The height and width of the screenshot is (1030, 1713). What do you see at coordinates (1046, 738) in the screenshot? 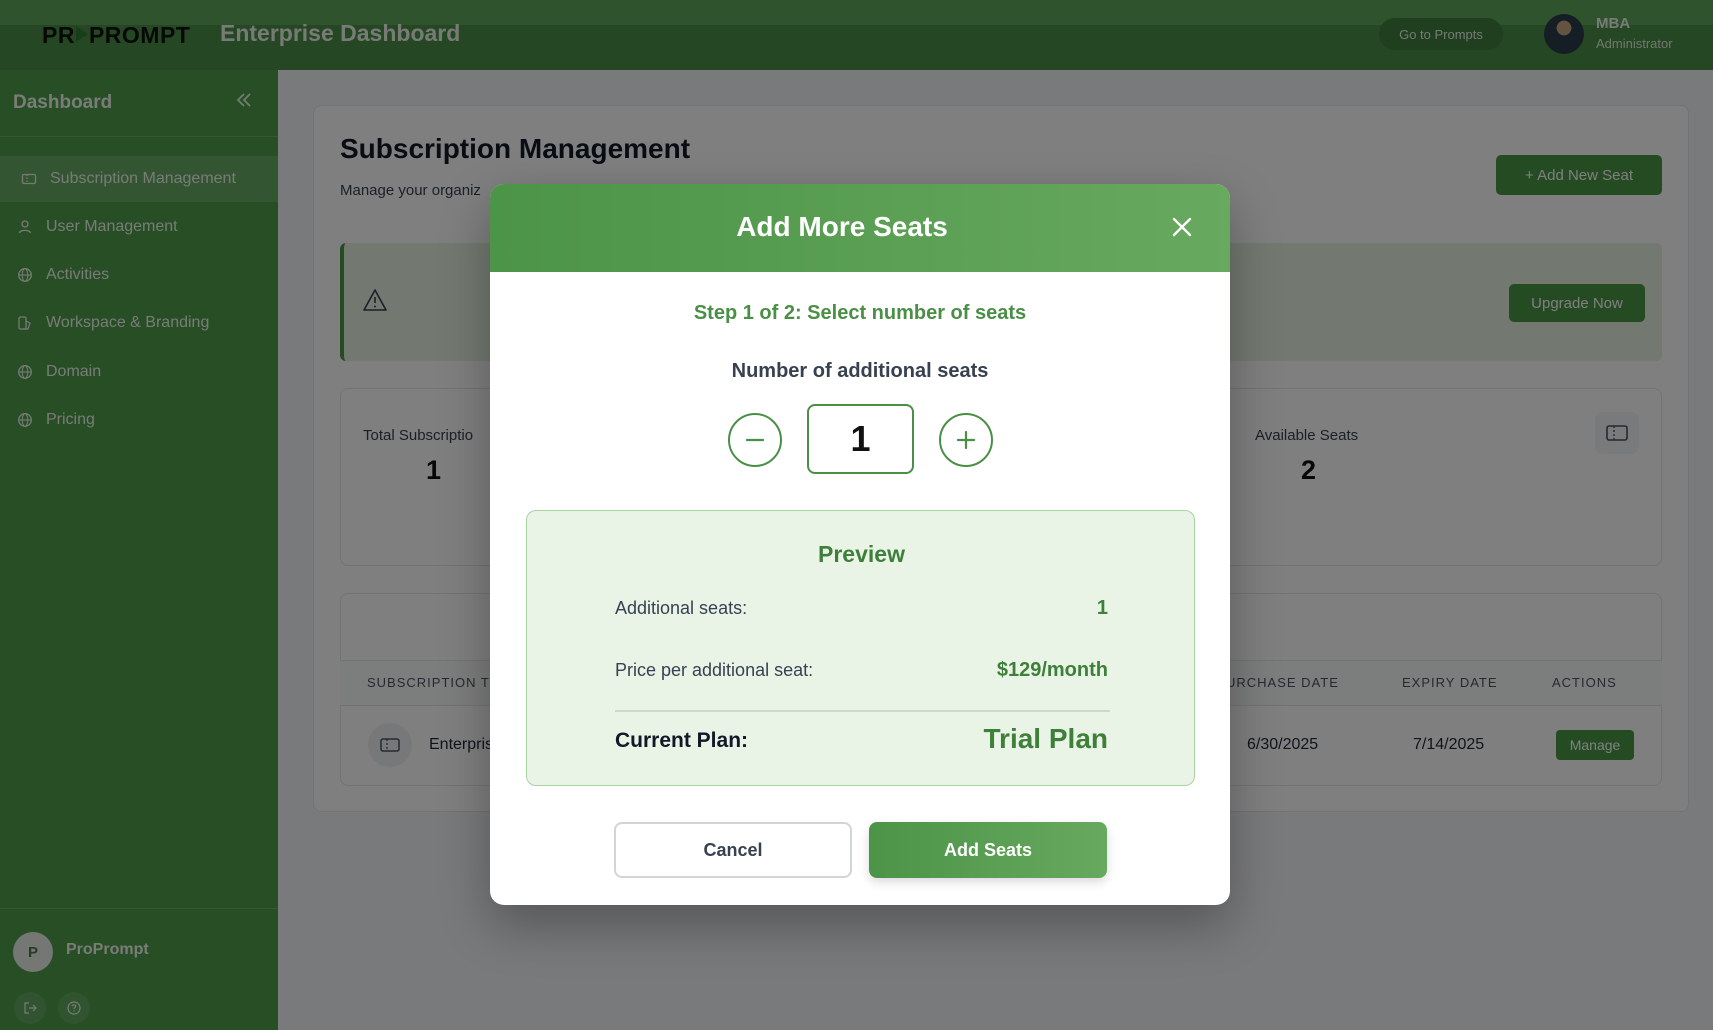
I see `current-plan-value: Trial Plan` at bounding box center [1046, 738].